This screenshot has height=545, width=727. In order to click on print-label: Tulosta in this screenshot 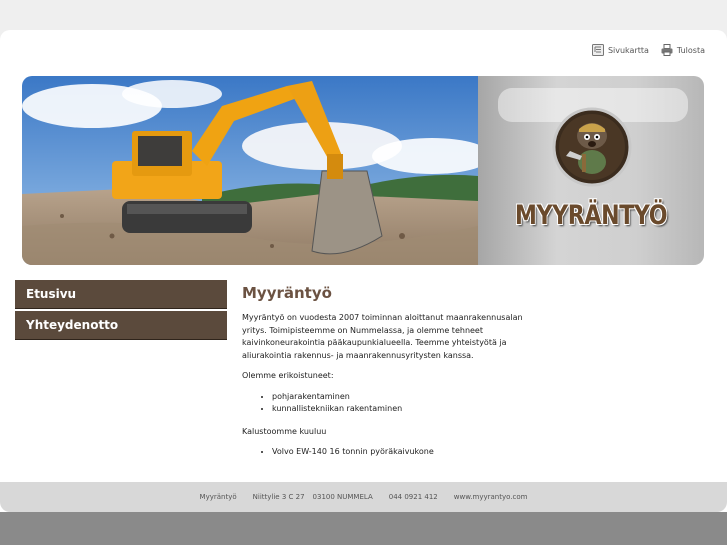, I will do `click(690, 50)`.